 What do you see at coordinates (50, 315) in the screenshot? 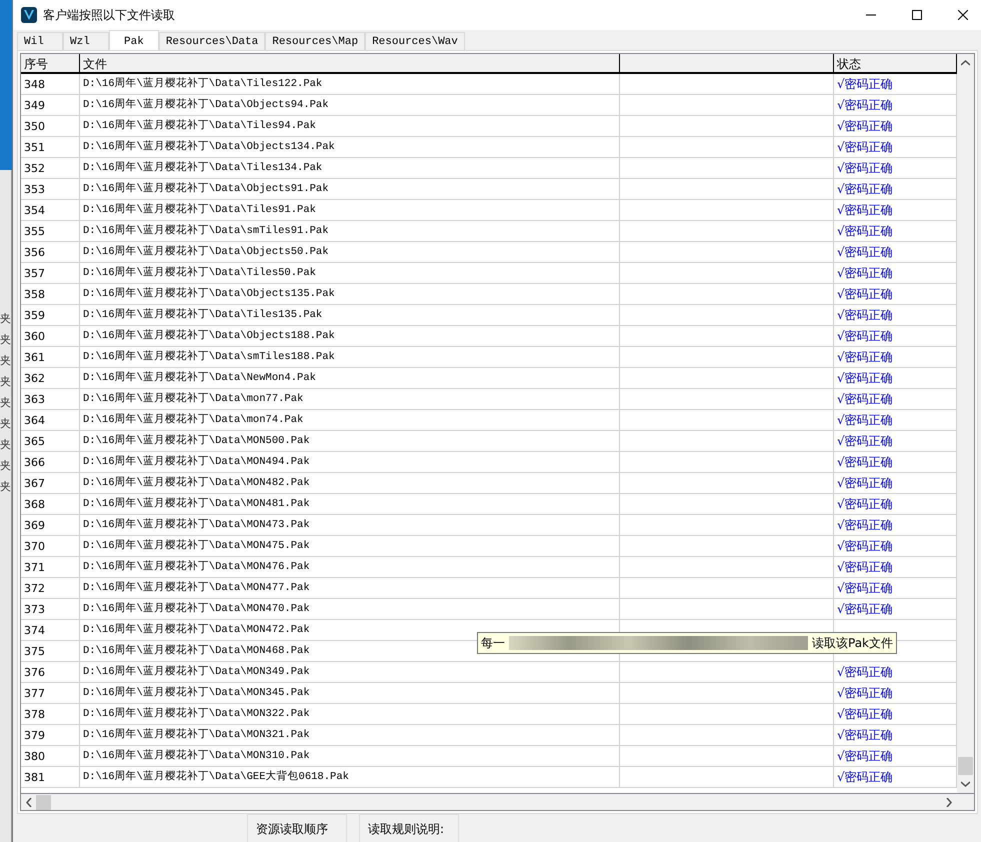
I see `table-cell: 359` at bounding box center [50, 315].